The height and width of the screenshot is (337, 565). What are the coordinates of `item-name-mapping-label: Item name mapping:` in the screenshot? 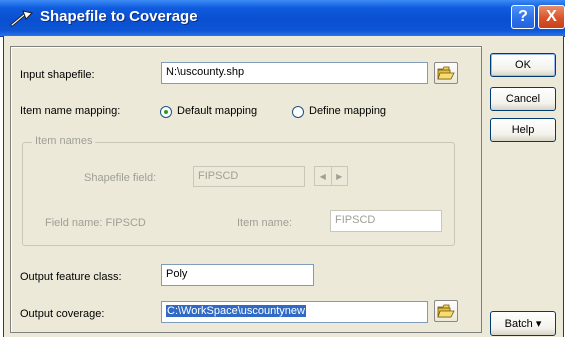 It's located at (70, 111).